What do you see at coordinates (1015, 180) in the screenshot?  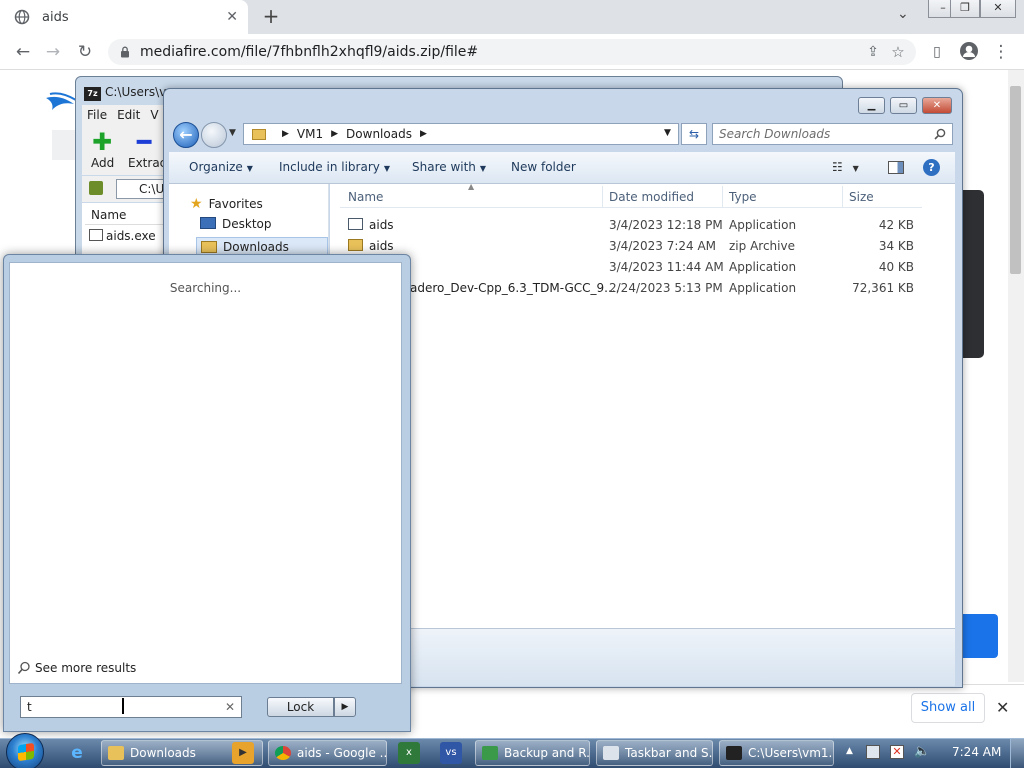 I see `page-scroll-thumb` at bounding box center [1015, 180].